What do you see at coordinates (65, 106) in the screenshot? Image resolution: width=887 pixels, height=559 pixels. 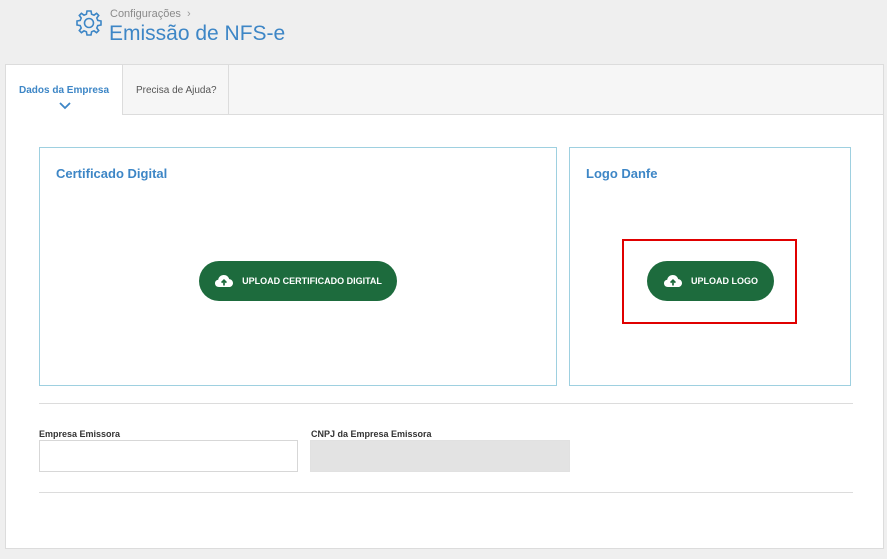 I see `chevron-down-icon` at bounding box center [65, 106].